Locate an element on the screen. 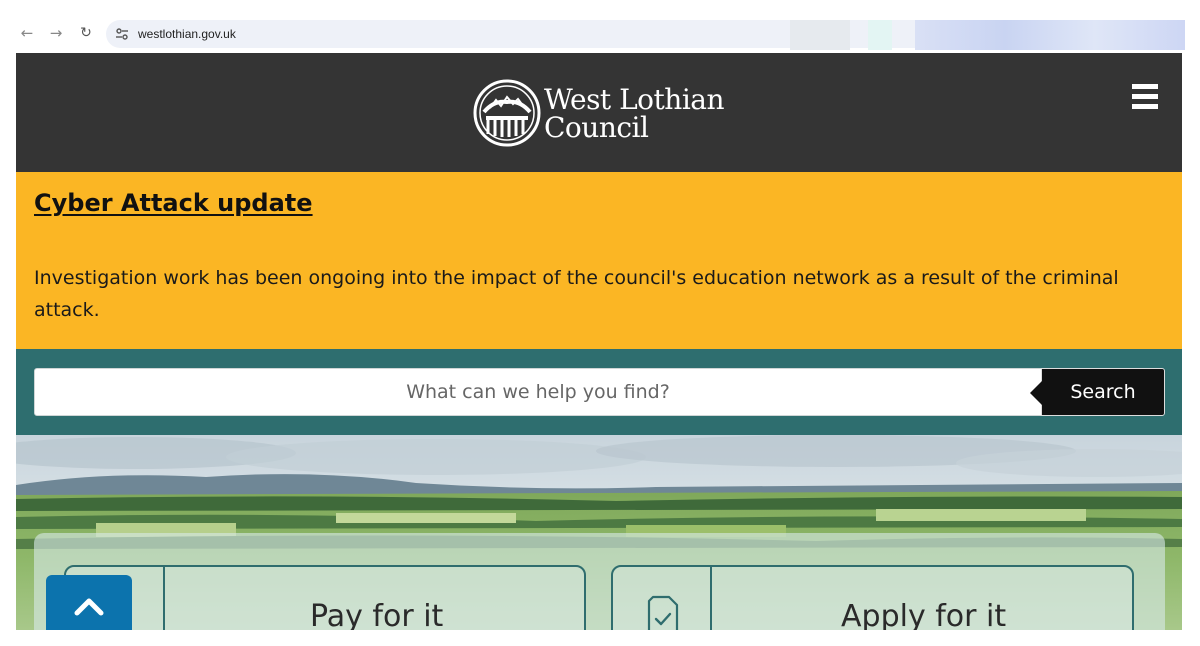 Image resolution: width=1200 pixels, height=646 pixels. site-settings-icon is located at coordinates (122, 34).